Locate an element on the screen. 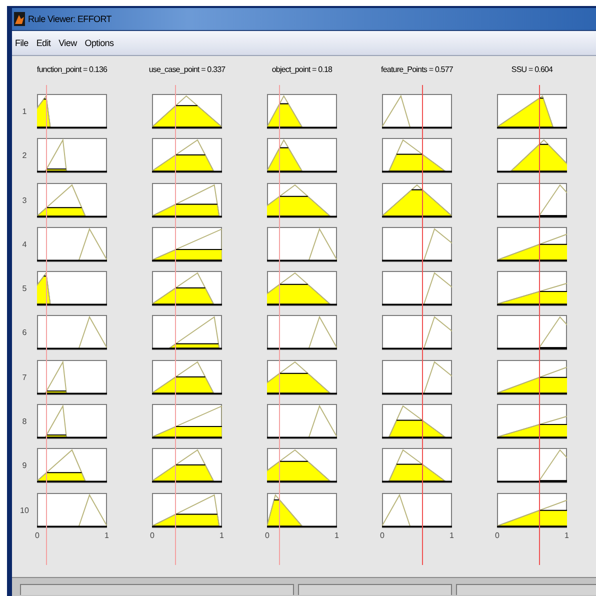 The image size is (596, 596). variable-label: function_point = 0.136 is located at coordinates (72, 69).